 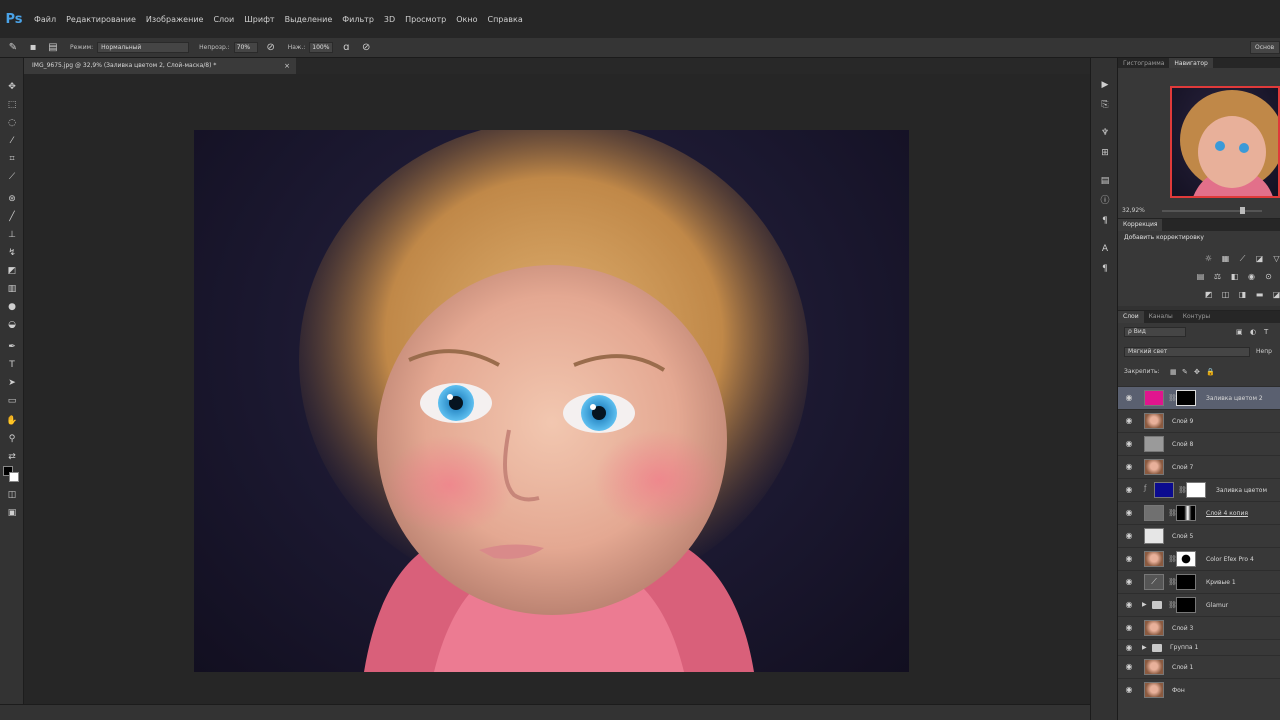 What do you see at coordinates (12, 325) in the screenshot?
I see `dodge-icon: ◒` at bounding box center [12, 325].